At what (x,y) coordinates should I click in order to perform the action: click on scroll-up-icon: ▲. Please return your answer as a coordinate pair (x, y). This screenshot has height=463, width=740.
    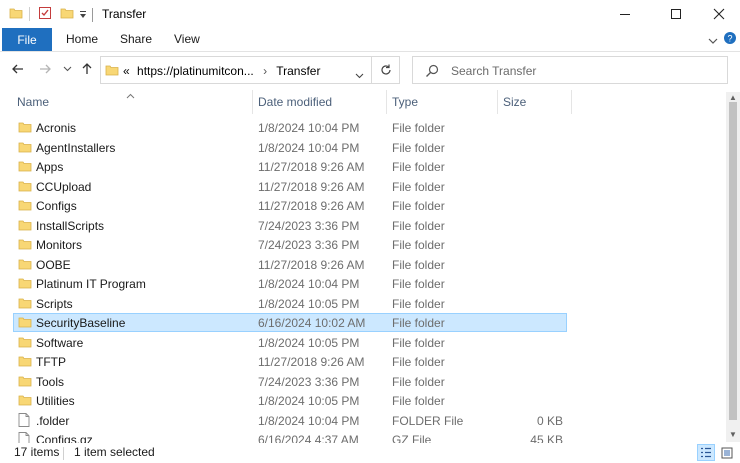
    Looking at the image, I should click on (733, 97).